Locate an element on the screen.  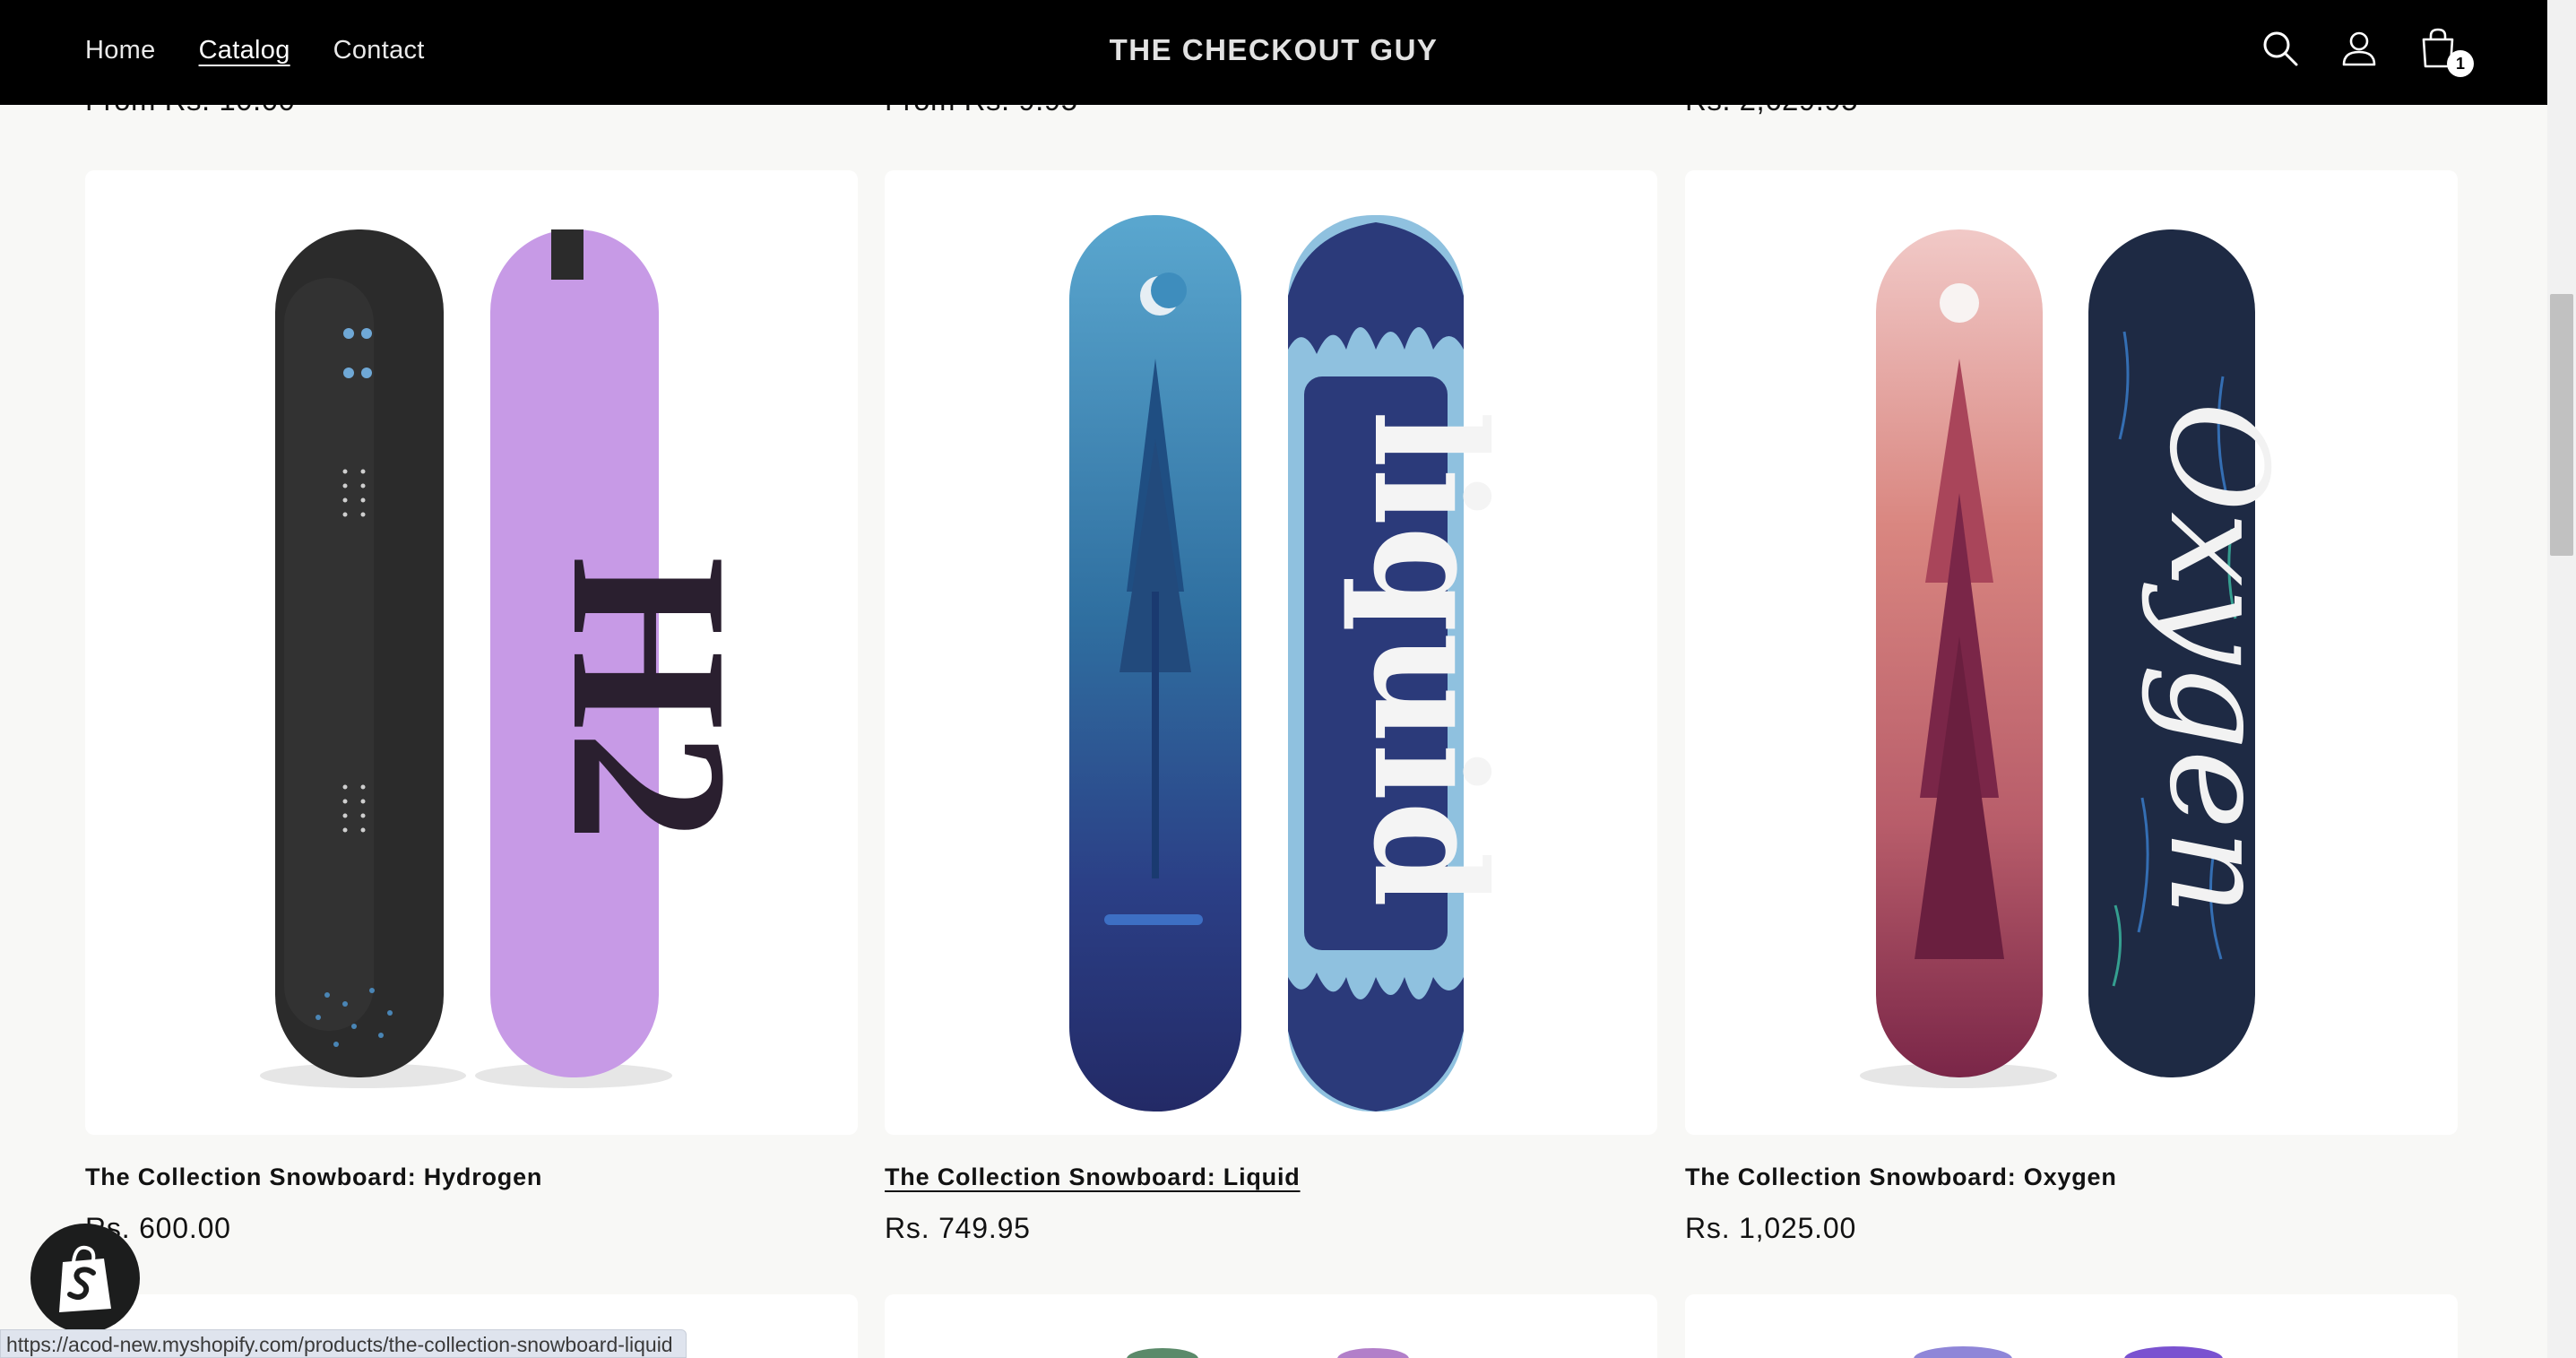
page-scrollbar-track is located at coordinates (2561, 679).